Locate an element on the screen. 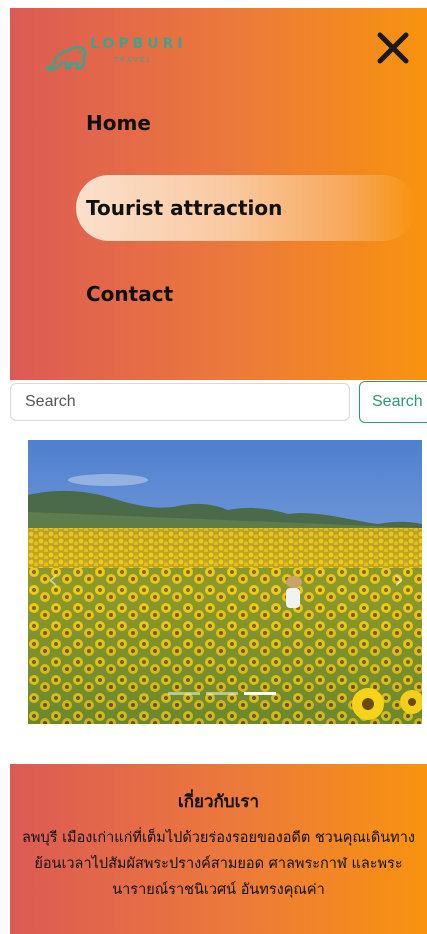 This screenshot has width=427, height=934. carousel-indicators is located at coordinates (222, 693).